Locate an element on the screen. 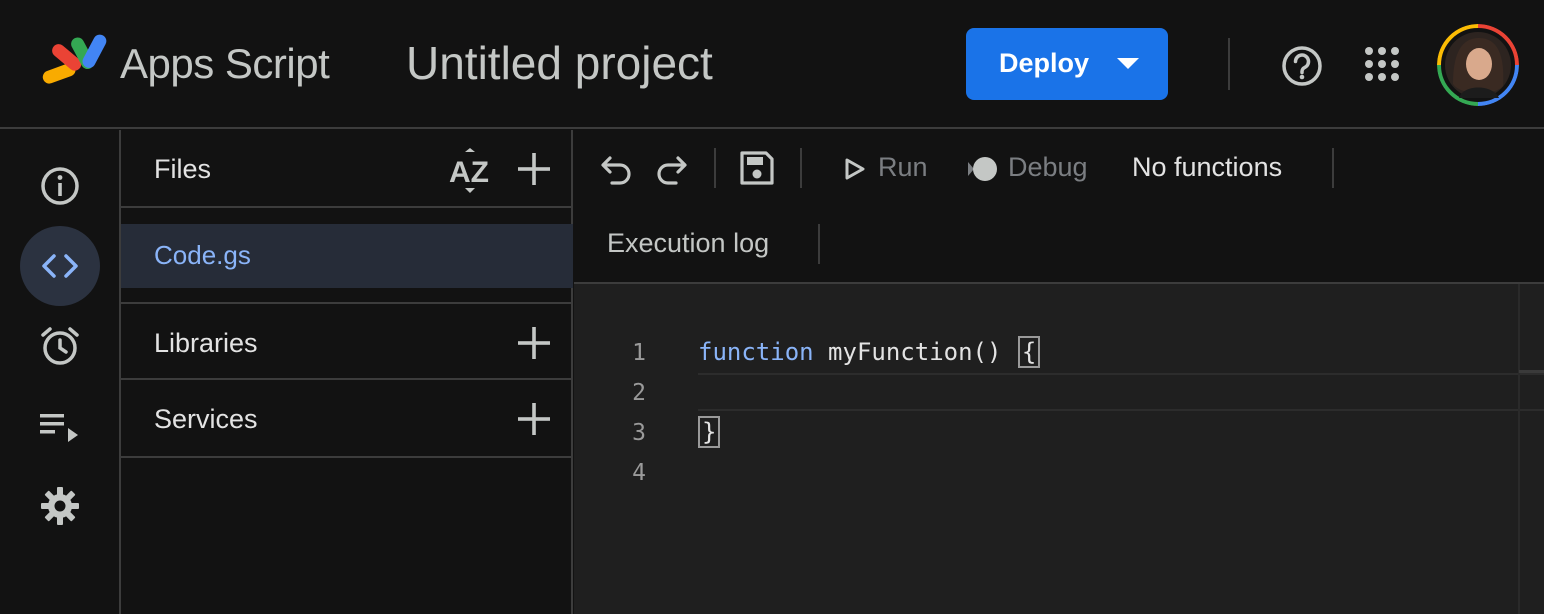 This screenshot has width=1544, height=614. line-number: 2 is located at coordinates (639, 393).